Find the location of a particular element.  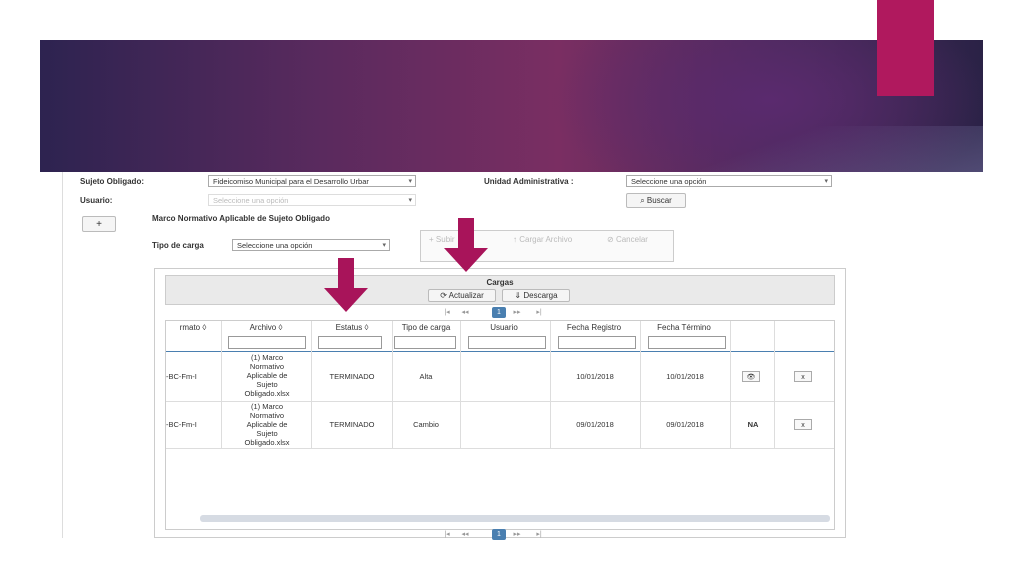

banner-sheen is located at coordinates (803, 149).